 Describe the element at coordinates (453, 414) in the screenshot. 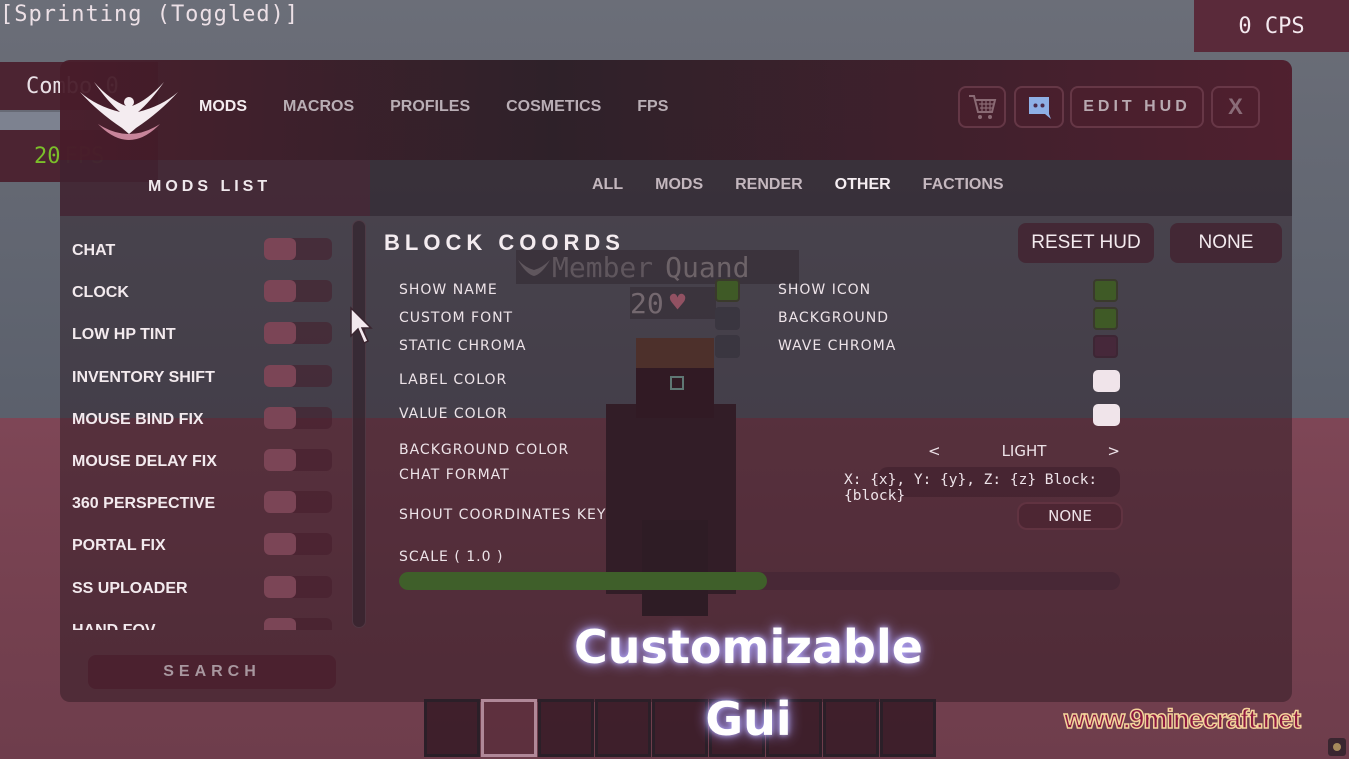

I see `value-color-label: VALUE COLOR` at that location.